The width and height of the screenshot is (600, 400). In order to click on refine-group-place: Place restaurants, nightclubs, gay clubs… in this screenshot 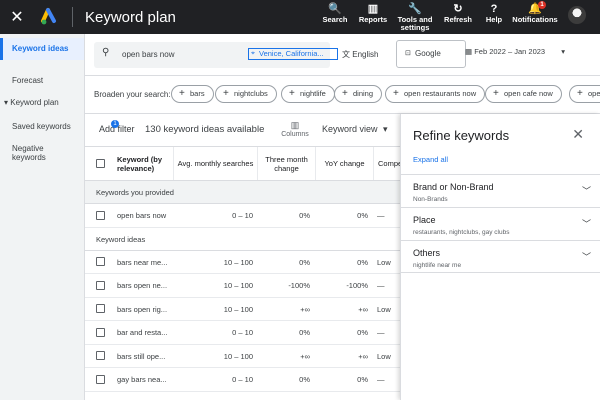, I will do `click(500, 223)`.